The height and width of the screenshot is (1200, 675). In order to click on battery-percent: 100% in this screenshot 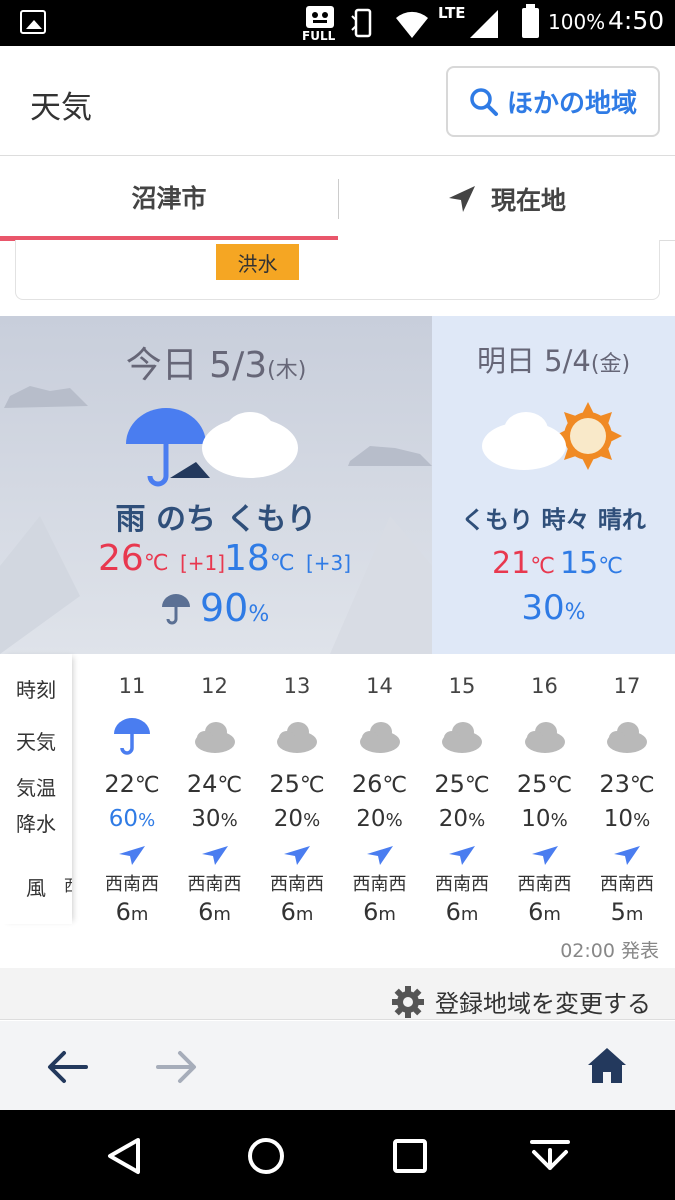, I will do `click(577, 22)`.